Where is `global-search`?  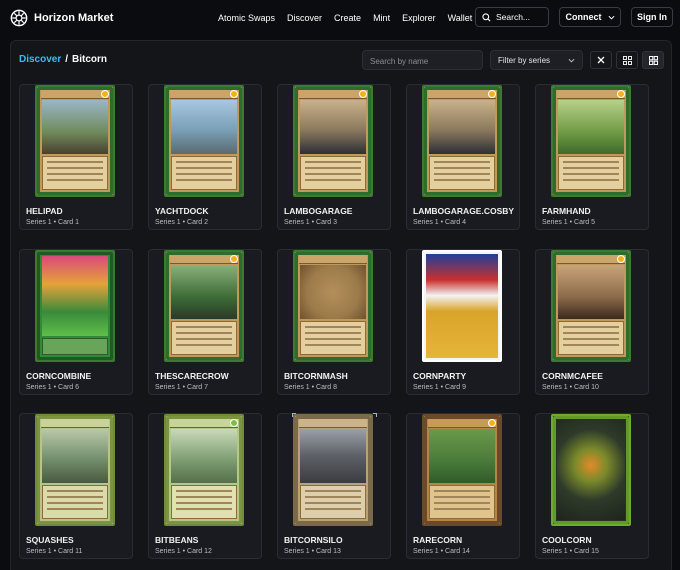
global-search is located at coordinates (512, 17).